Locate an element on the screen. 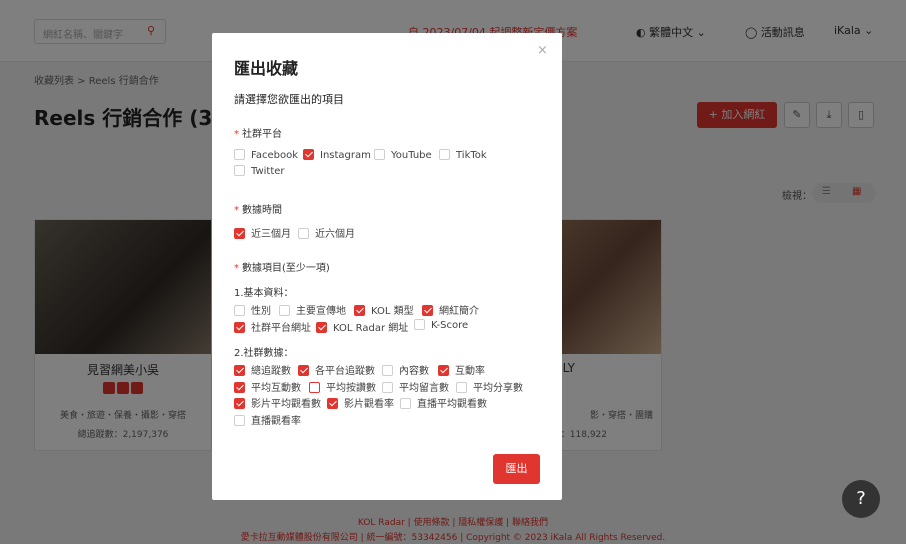  platforms-option: TikTok is located at coordinates (463, 155).